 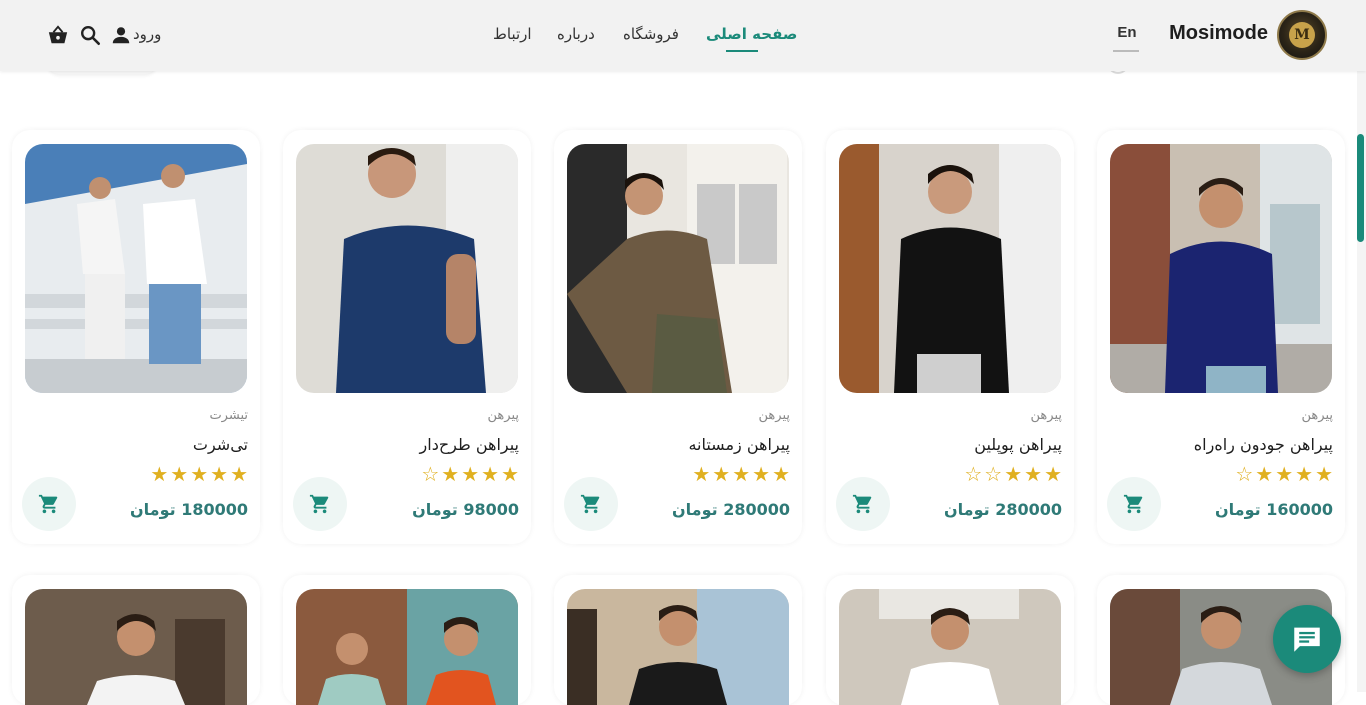 What do you see at coordinates (739, 444) in the screenshot?
I see `product-name: پیراهن زمستانه` at bounding box center [739, 444].